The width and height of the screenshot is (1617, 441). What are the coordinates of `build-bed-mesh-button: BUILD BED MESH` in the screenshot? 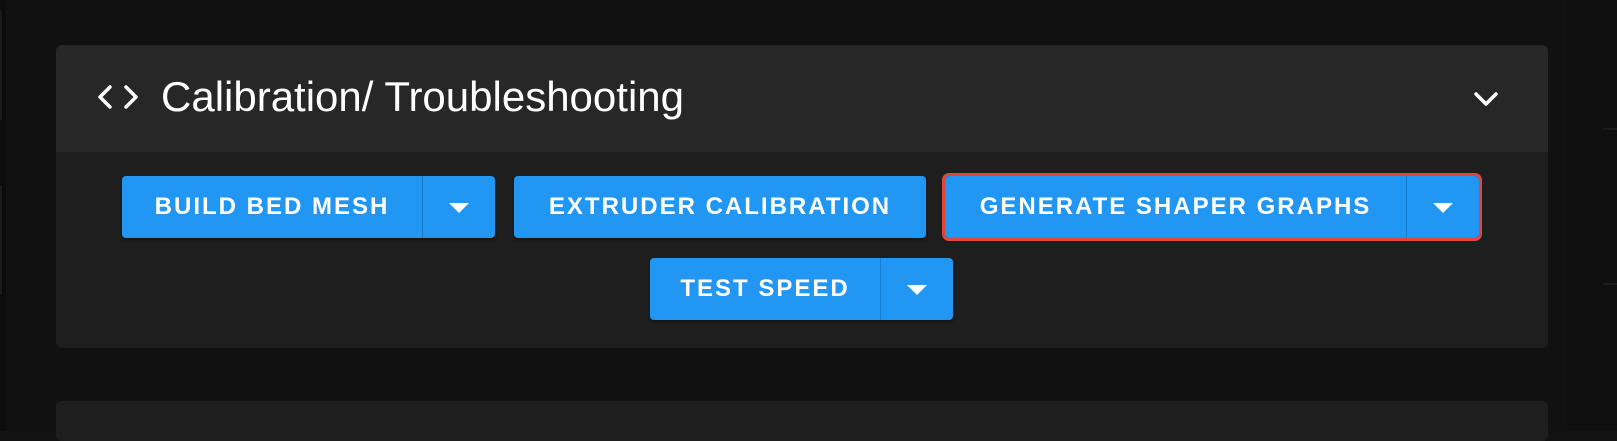 It's located at (272, 207).